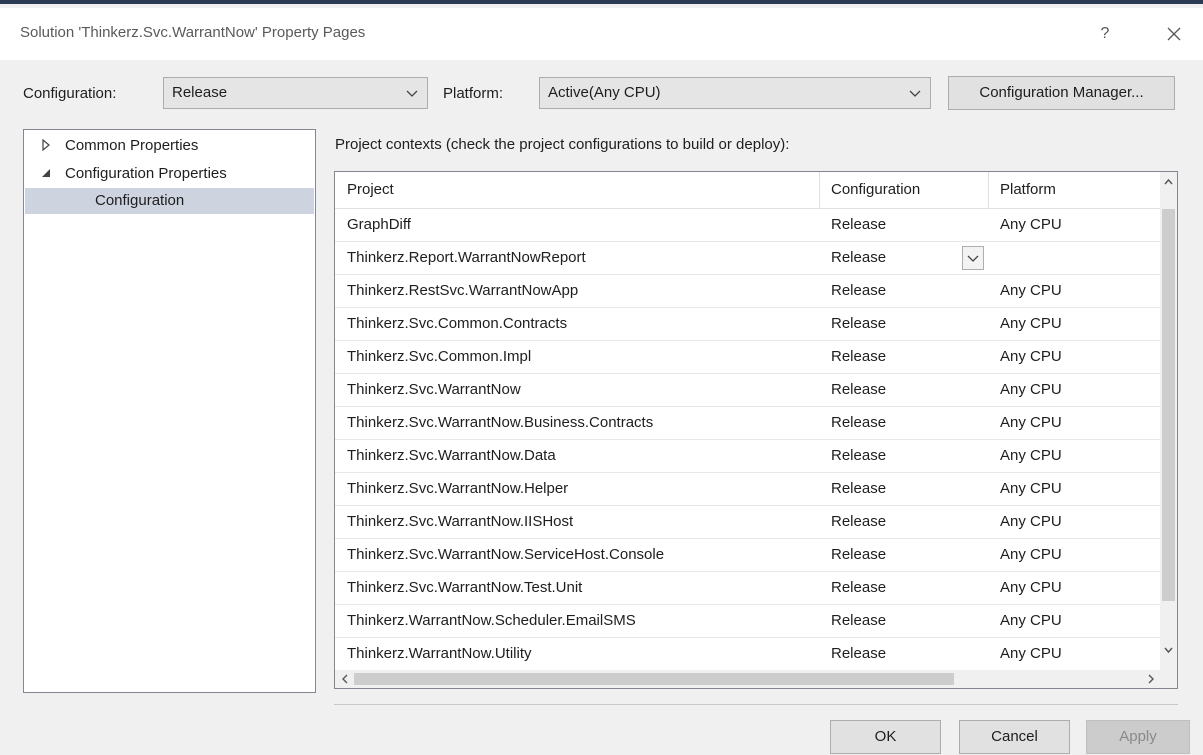  Describe the element at coordinates (434, 389) in the screenshot. I see `project-cell: Thinkerz.Svc.WarrantNow` at that location.